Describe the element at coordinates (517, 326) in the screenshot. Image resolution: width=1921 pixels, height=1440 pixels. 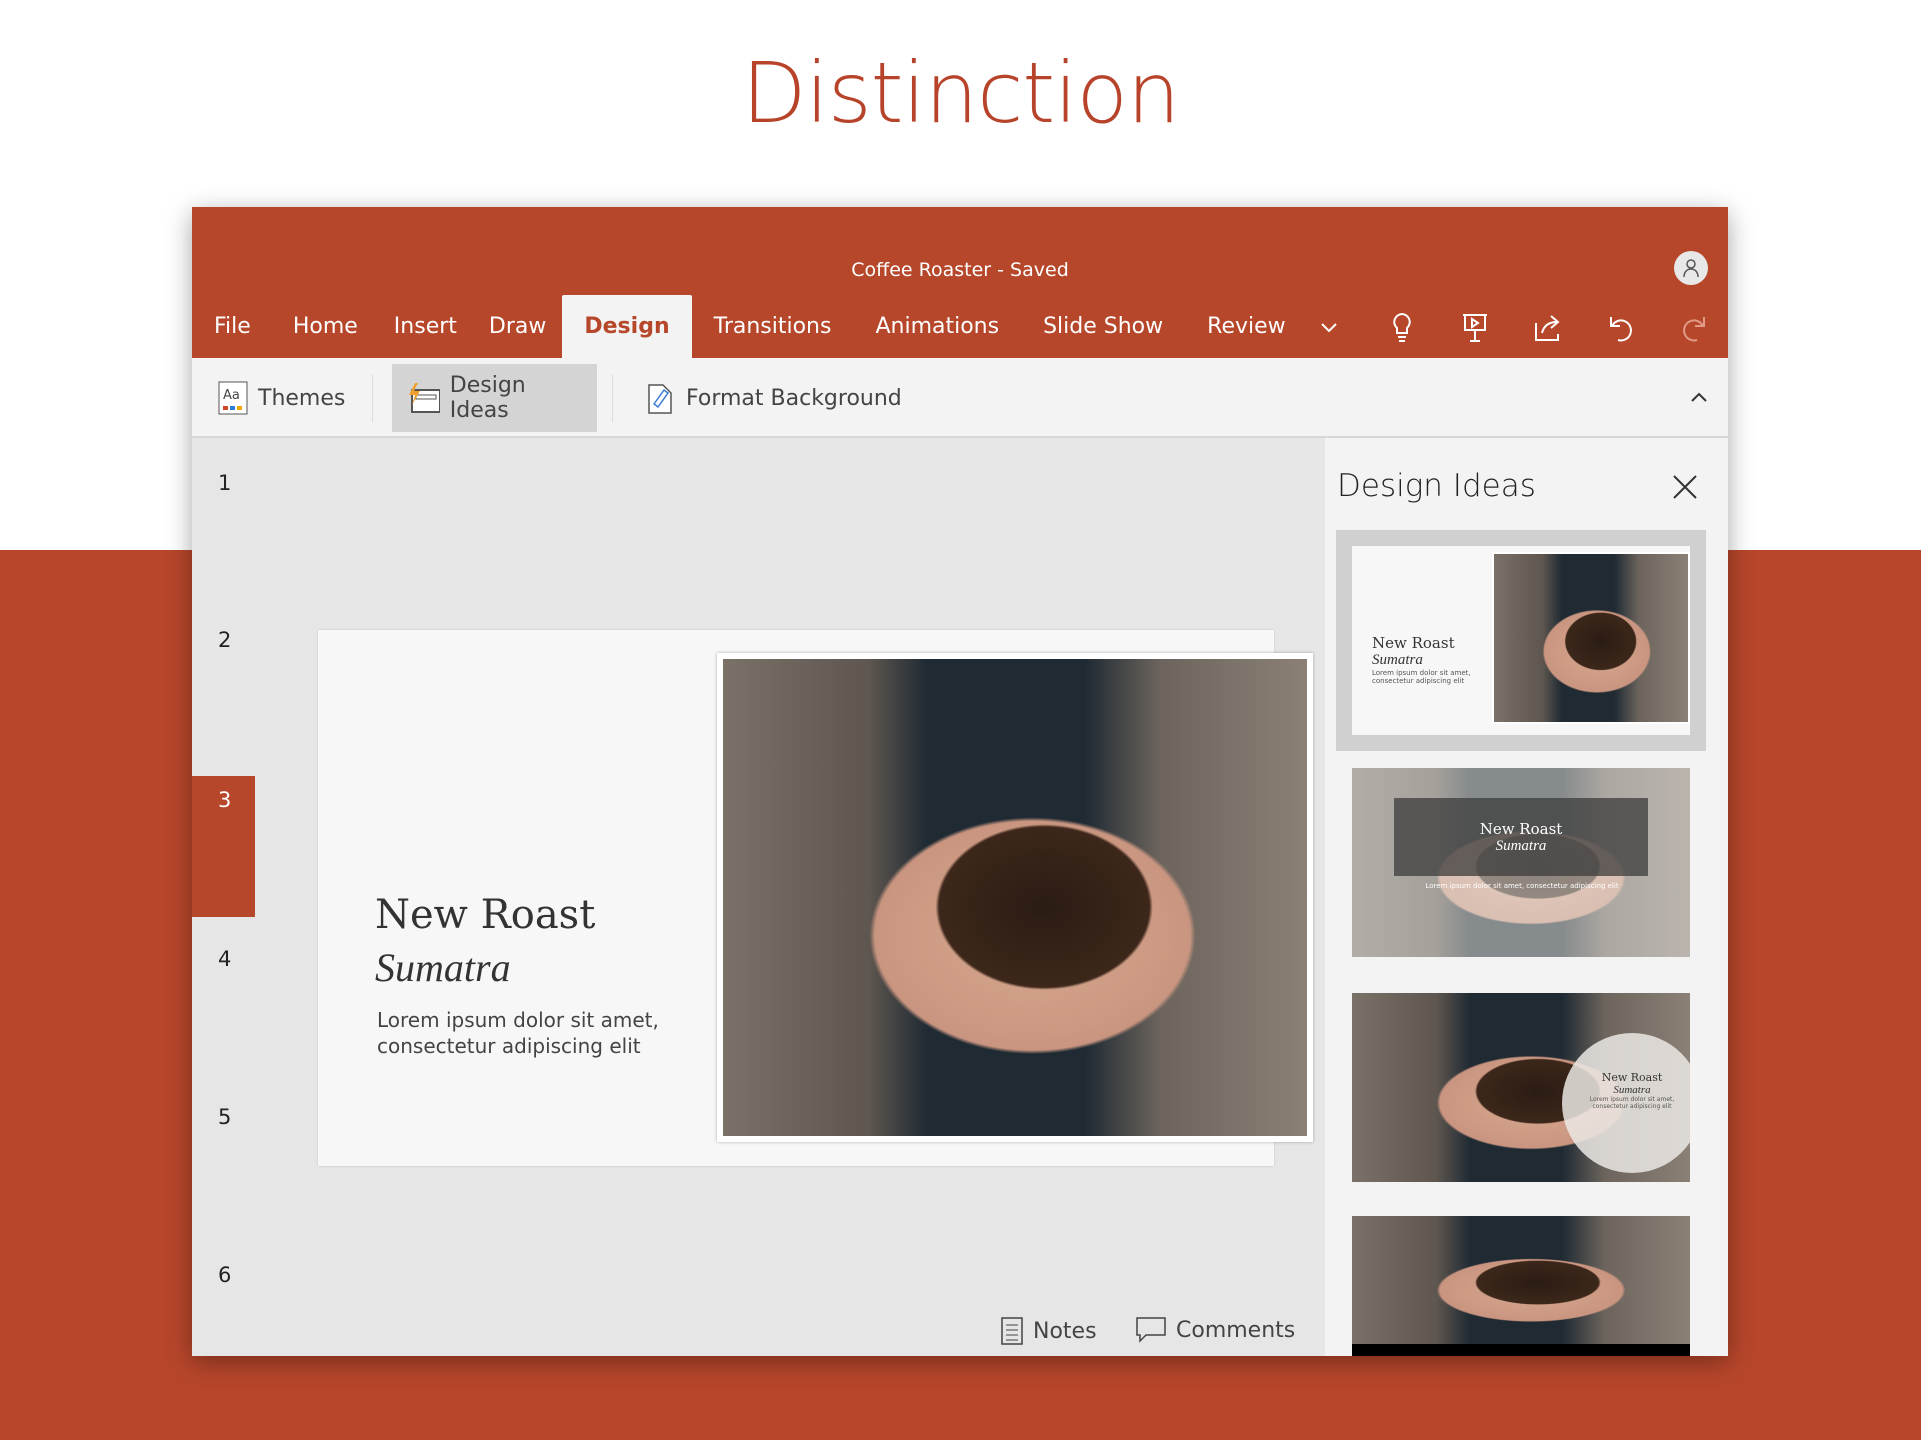
I see `tab-draw: Draw` at that location.